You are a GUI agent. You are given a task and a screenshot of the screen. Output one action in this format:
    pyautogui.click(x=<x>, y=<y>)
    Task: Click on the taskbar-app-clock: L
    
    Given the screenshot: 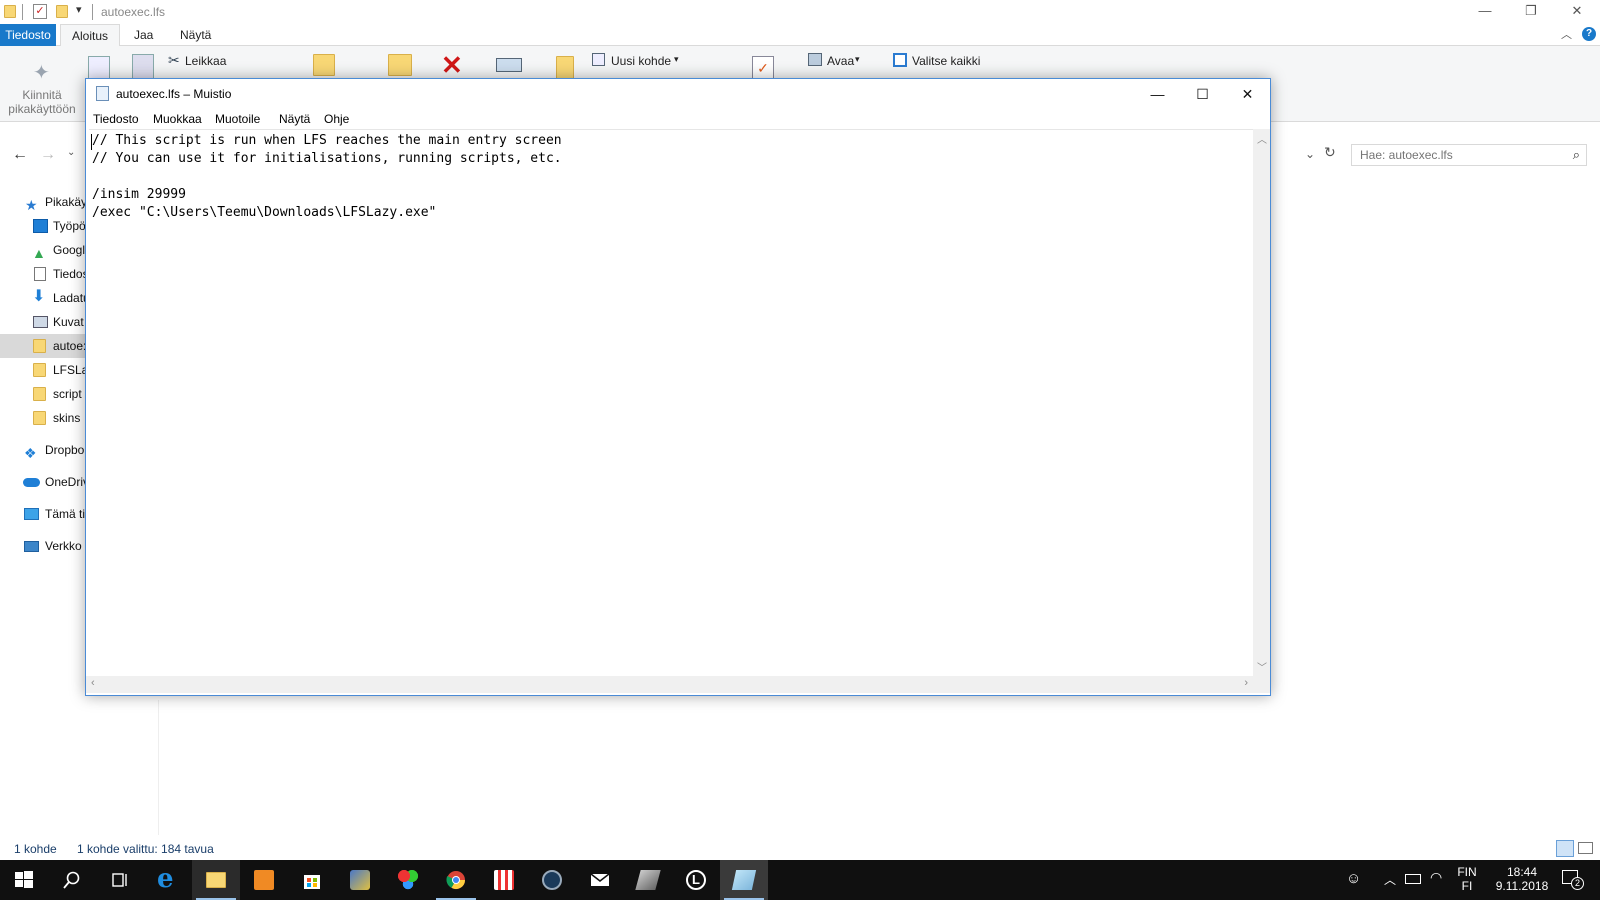 What is the action you would take?
    pyautogui.click(x=696, y=880)
    